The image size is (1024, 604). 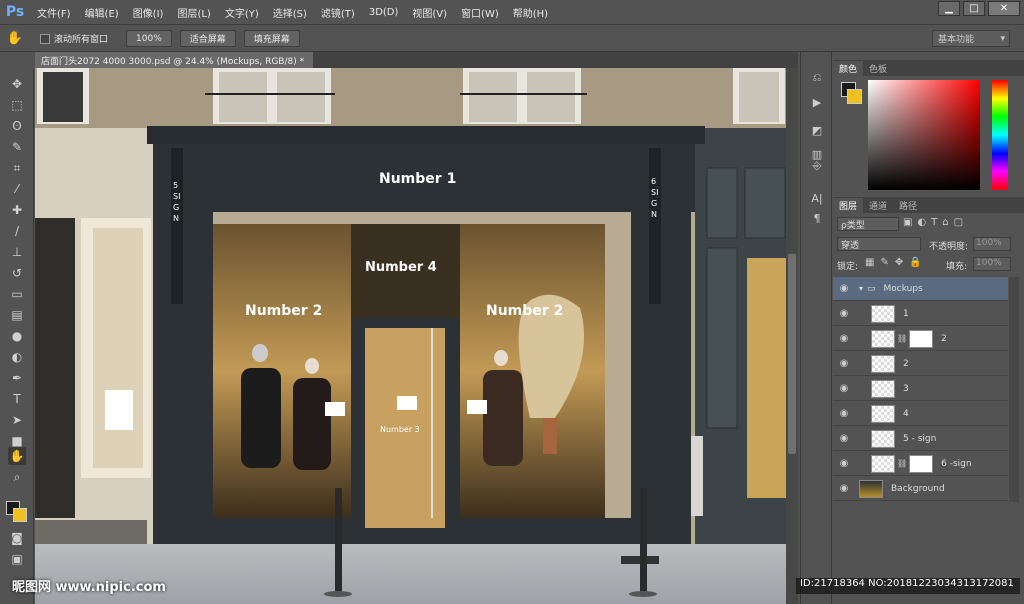 I want to click on tab-swatches: 色板, so click(x=878, y=68).